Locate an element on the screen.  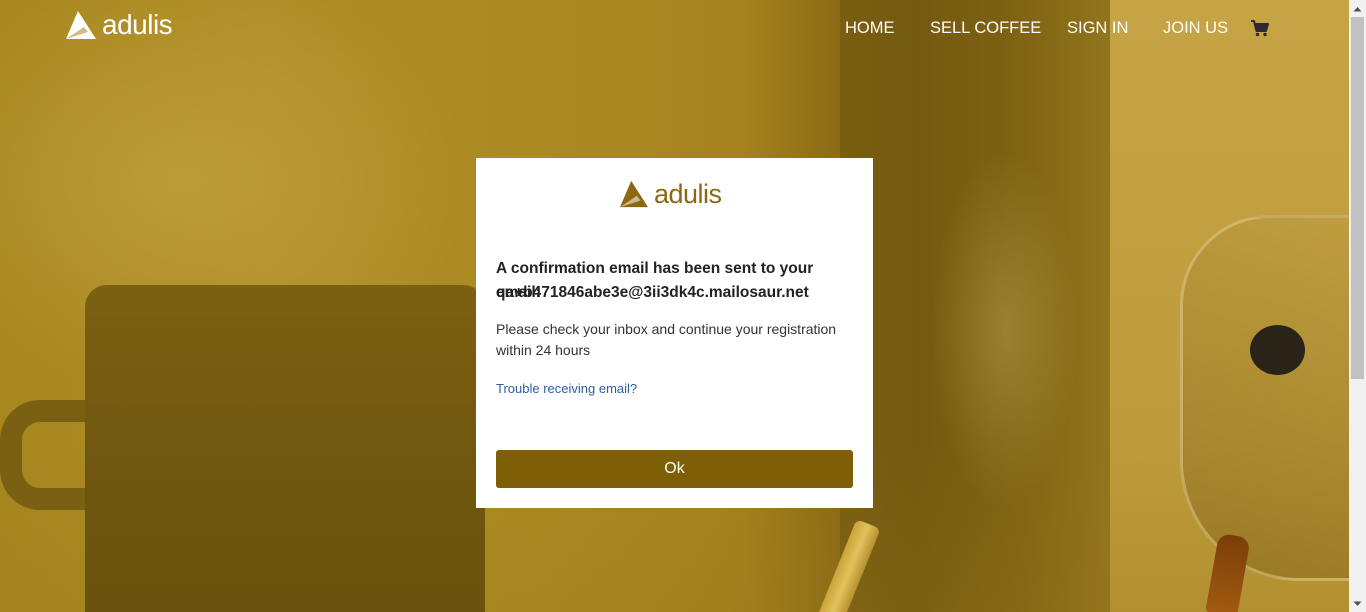
scroll-down-icon is located at coordinates (1357, 603).